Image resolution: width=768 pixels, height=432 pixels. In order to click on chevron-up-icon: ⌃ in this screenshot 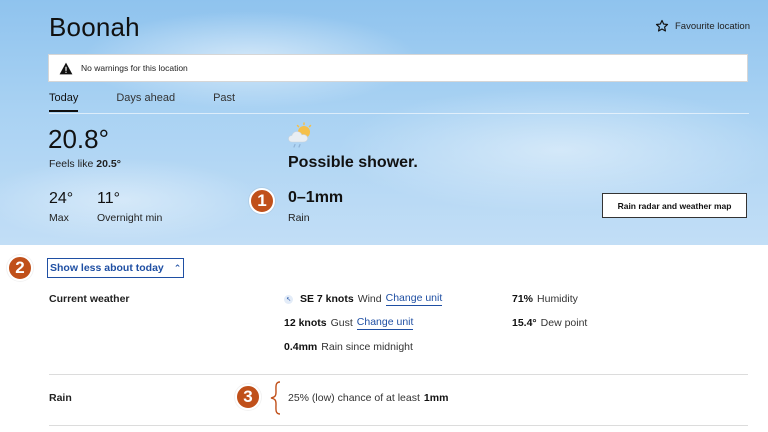, I will do `click(177, 267)`.